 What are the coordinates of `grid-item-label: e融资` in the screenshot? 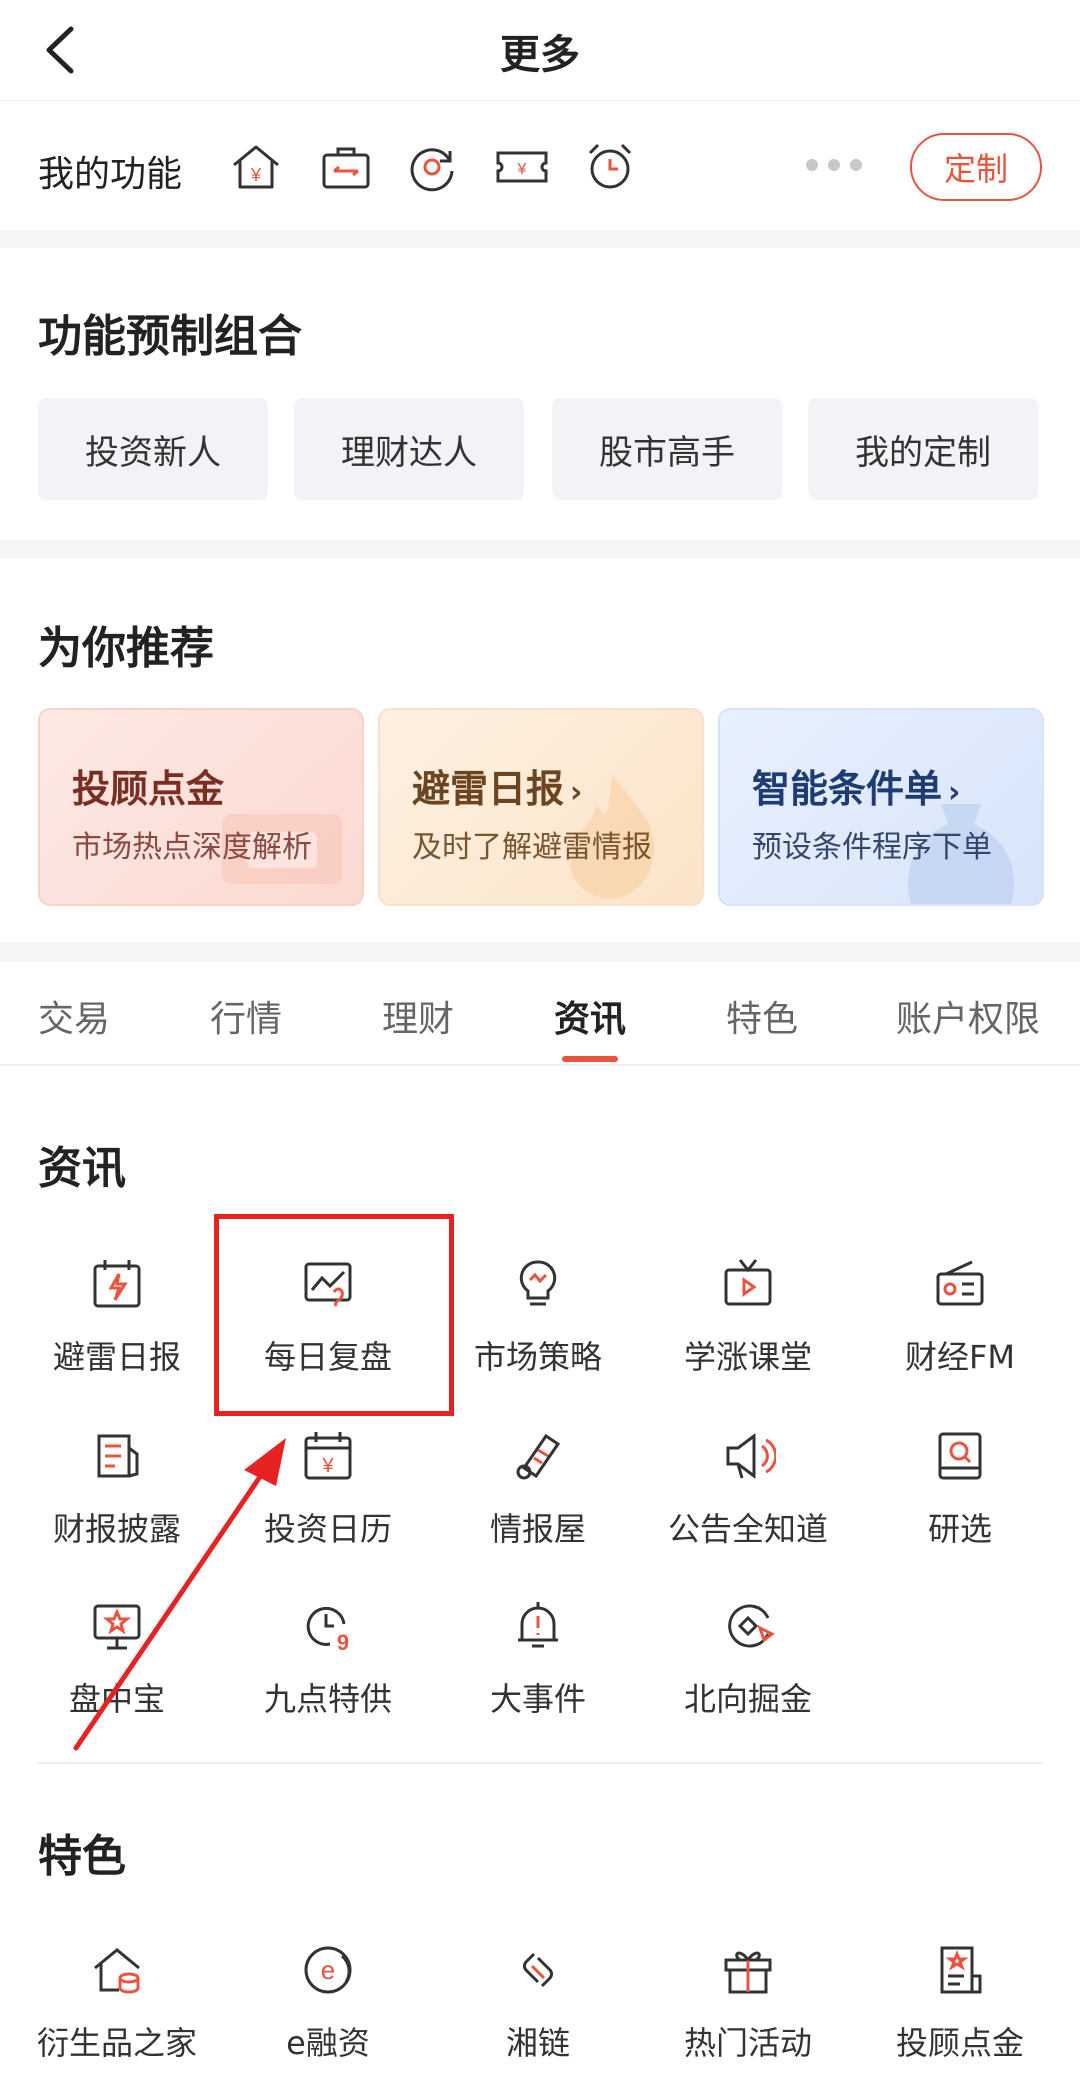 It's located at (328, 2043).